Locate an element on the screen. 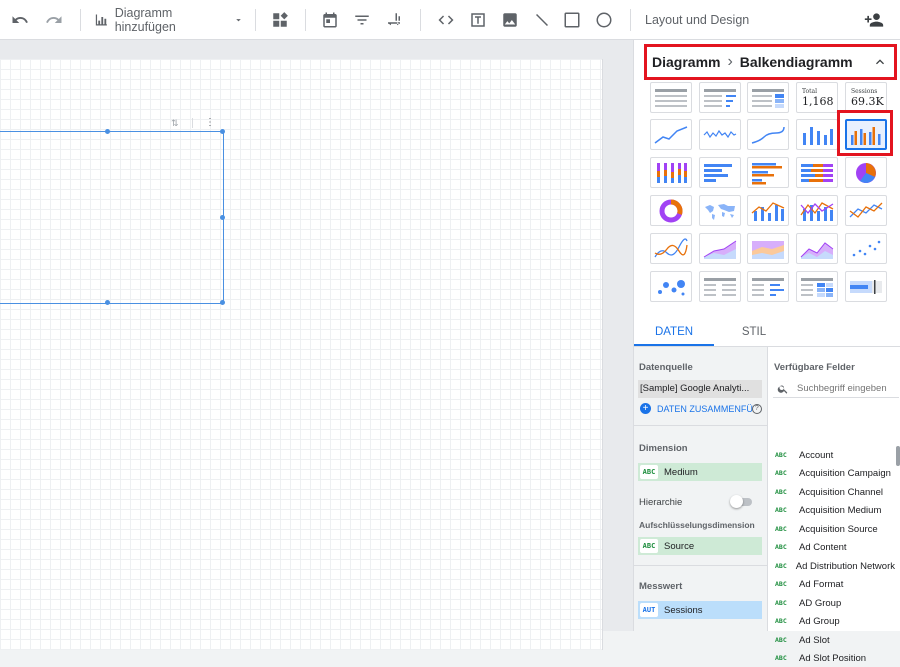 This screenshot has width=900, height=667. chart-type-bullet is located at coordinates (866, 286).